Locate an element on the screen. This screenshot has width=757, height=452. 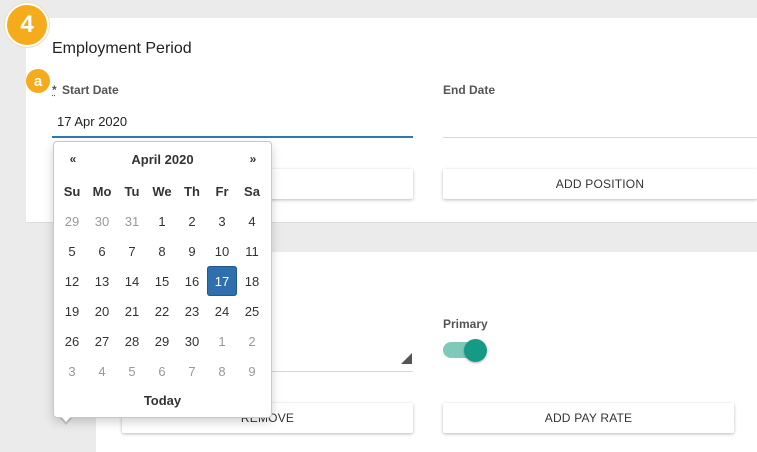
week-row: 26 27 28 29 30 1 2 is located at coordinates (162, 341).